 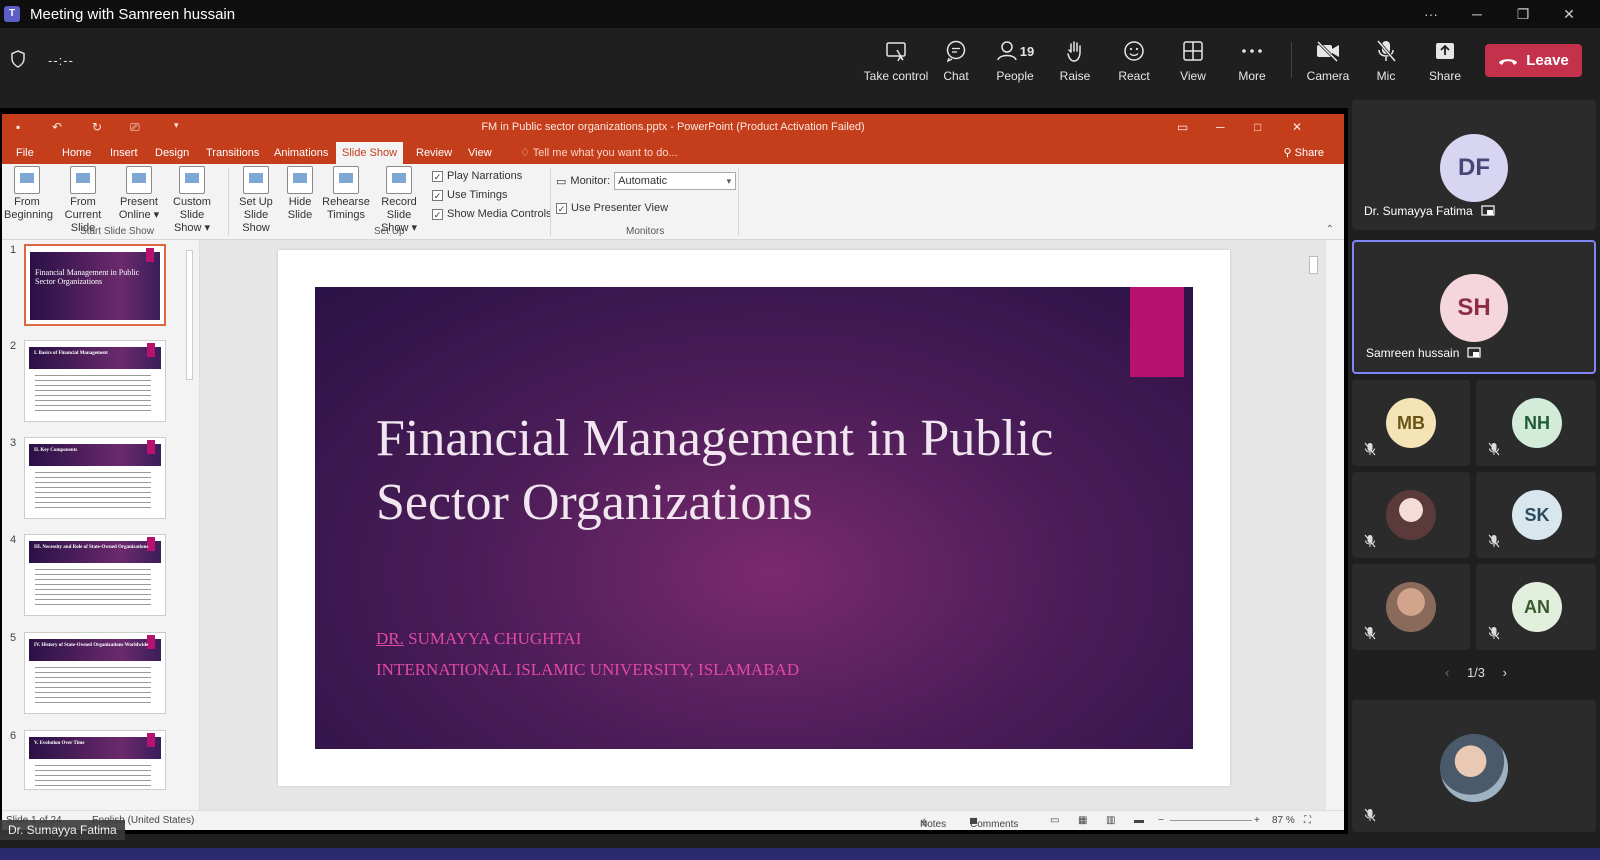 What do you see at coordinates (1054, 820) in the screenshot?
I see `normal-view-icon: ▭` at bounding box center [1054, 820].